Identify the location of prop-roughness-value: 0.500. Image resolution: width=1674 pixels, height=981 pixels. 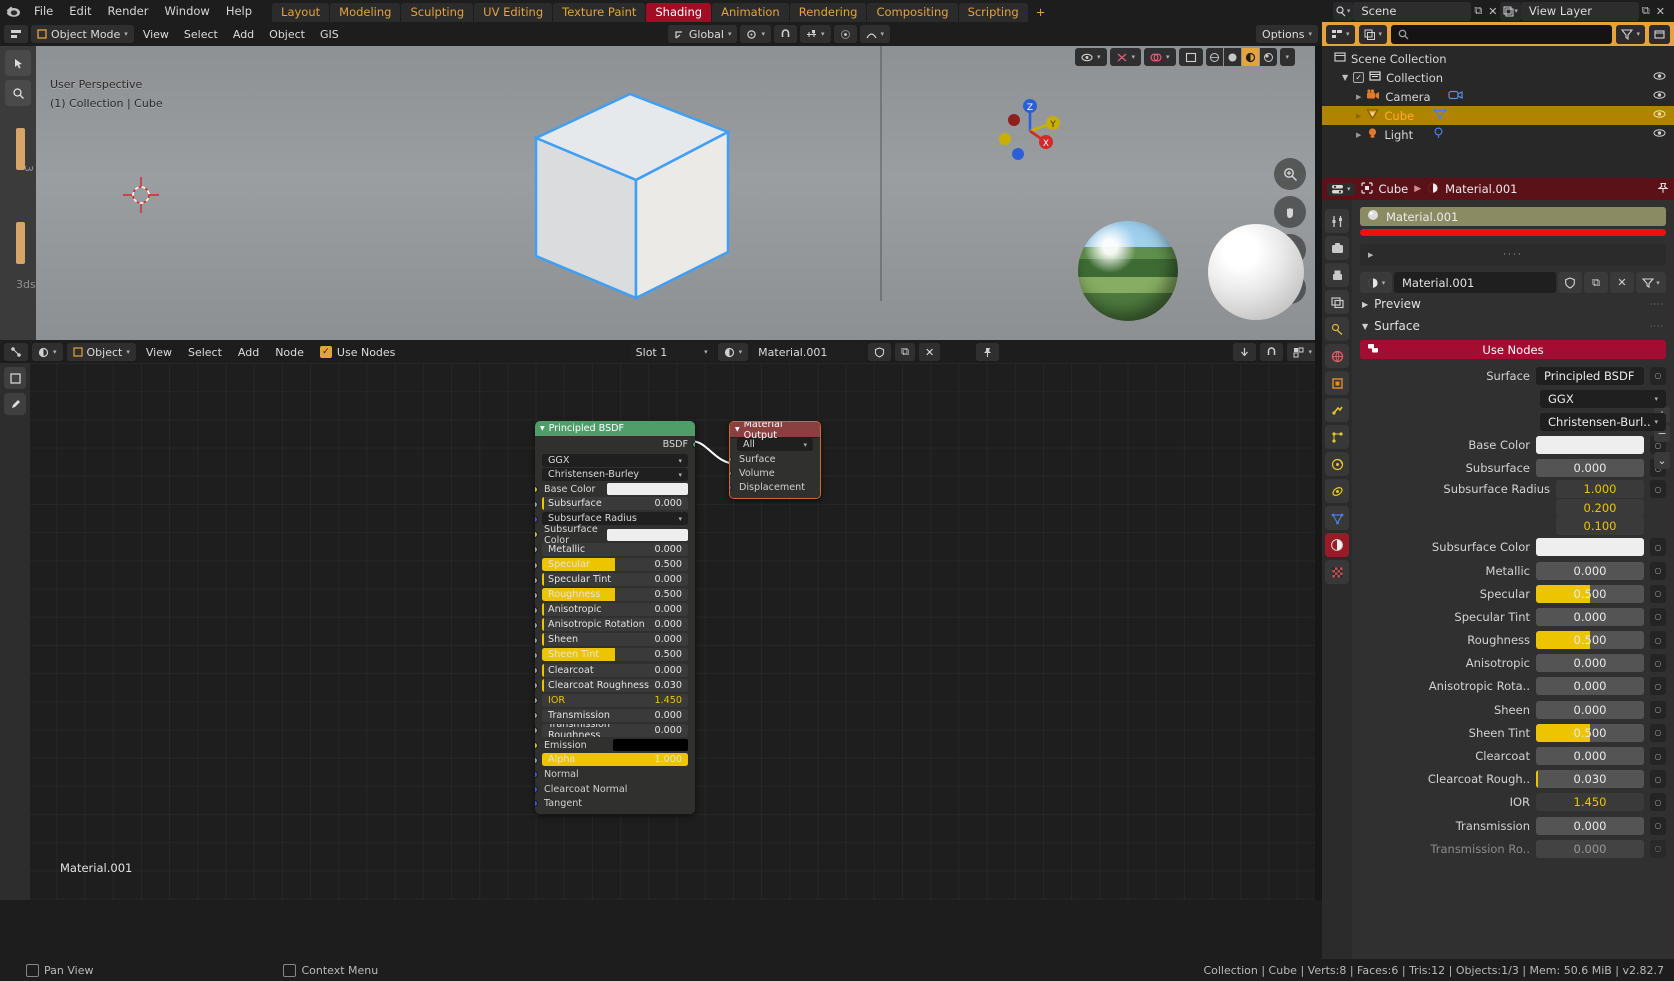
(1590, 640).